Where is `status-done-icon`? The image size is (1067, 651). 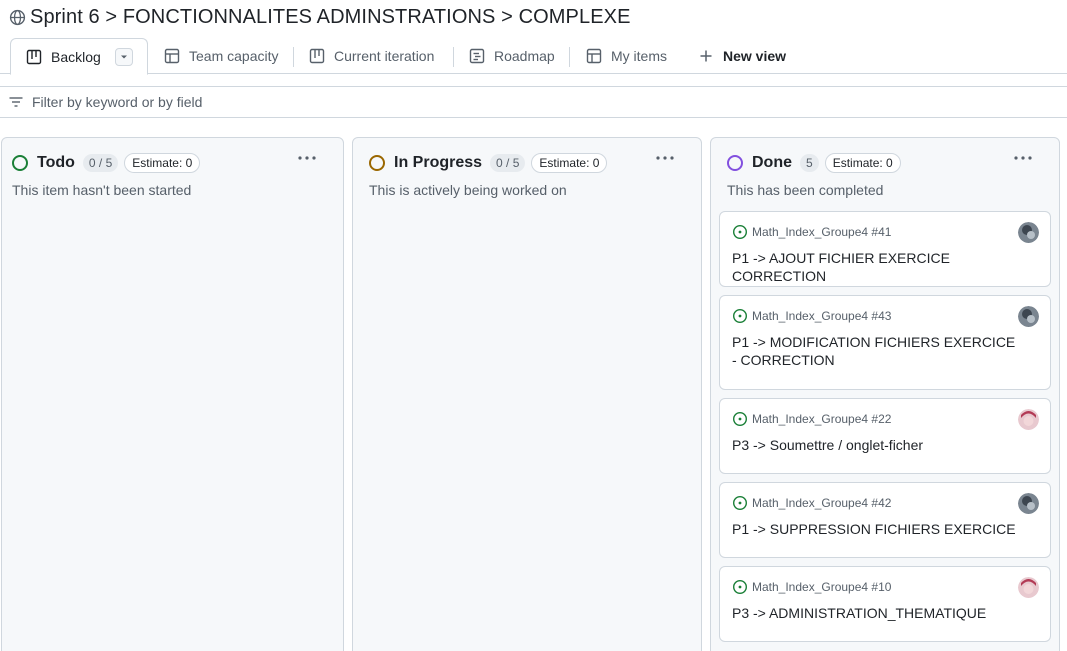 status-done-icon is located at coordinates (735, 163).